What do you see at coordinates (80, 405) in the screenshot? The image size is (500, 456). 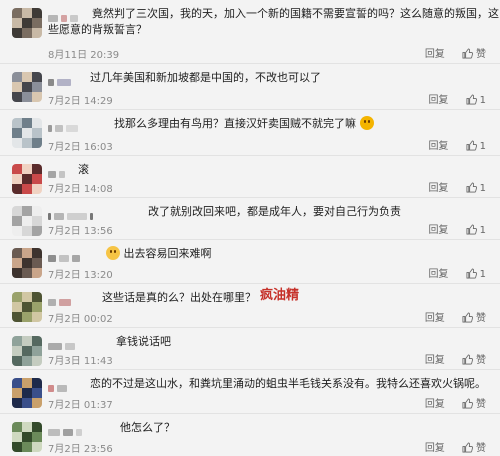 I see `comment-time: 7月2日 01:37` at bounding box center [80, 405].